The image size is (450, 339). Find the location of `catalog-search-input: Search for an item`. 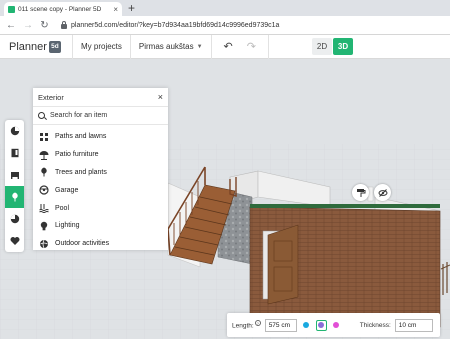

catalog-search-input: Search for an item is located at coordinates (100, 116).